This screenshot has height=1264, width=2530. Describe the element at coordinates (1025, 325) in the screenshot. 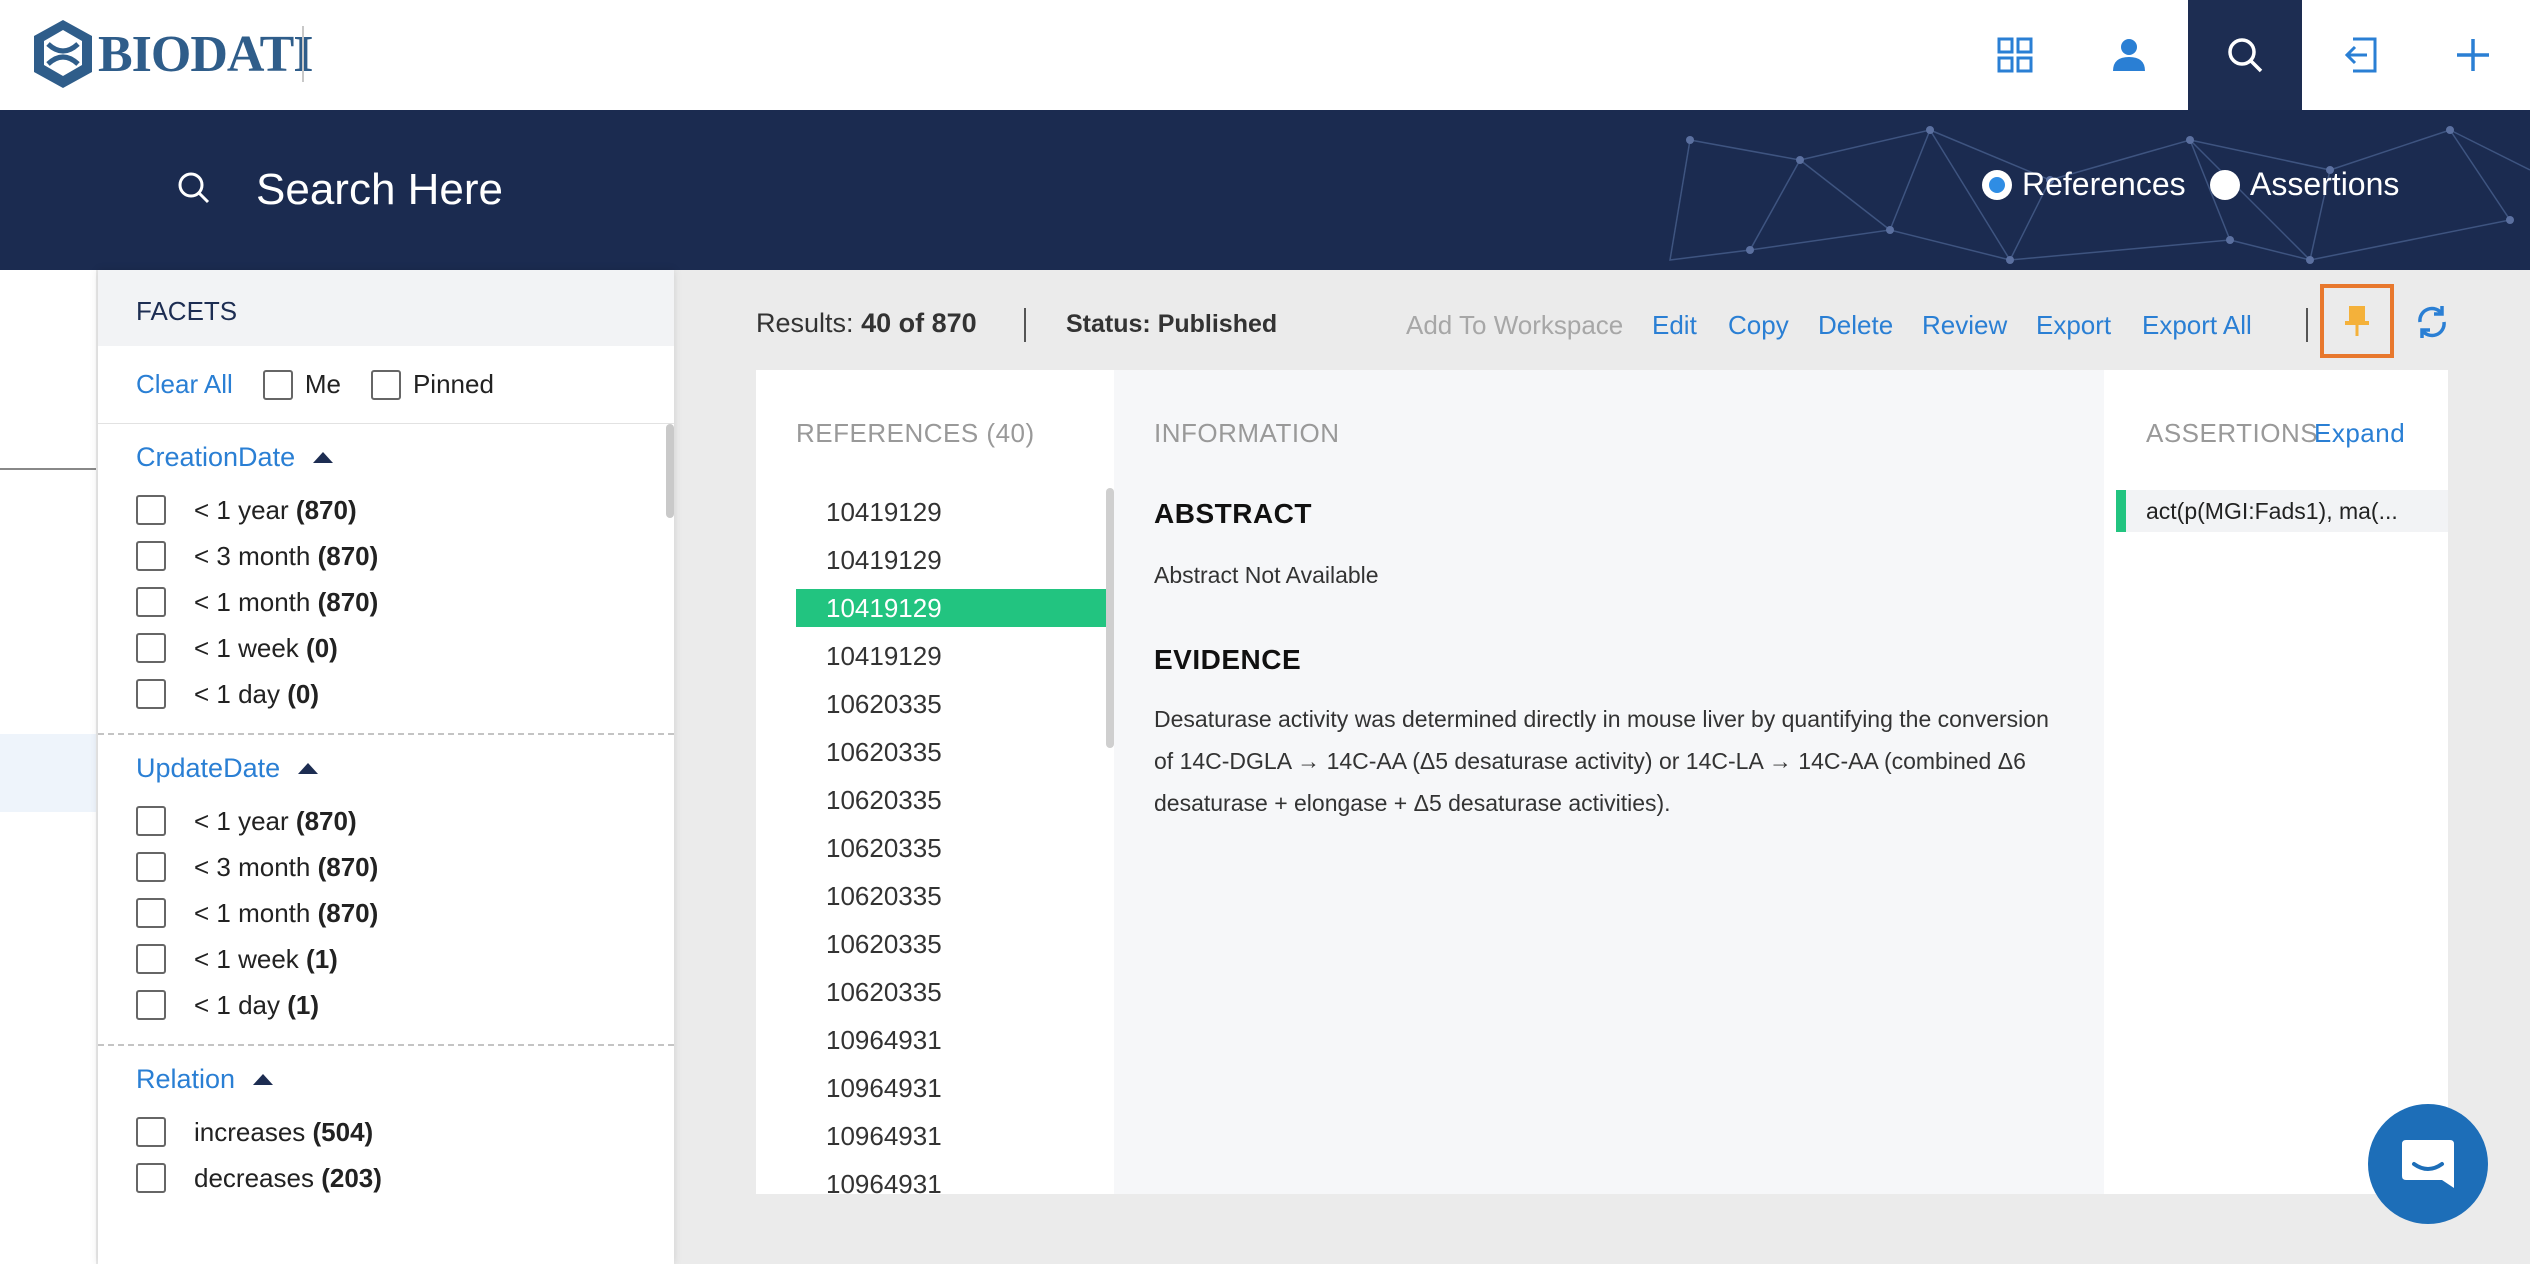

I see `toolbar-divider` at that location.